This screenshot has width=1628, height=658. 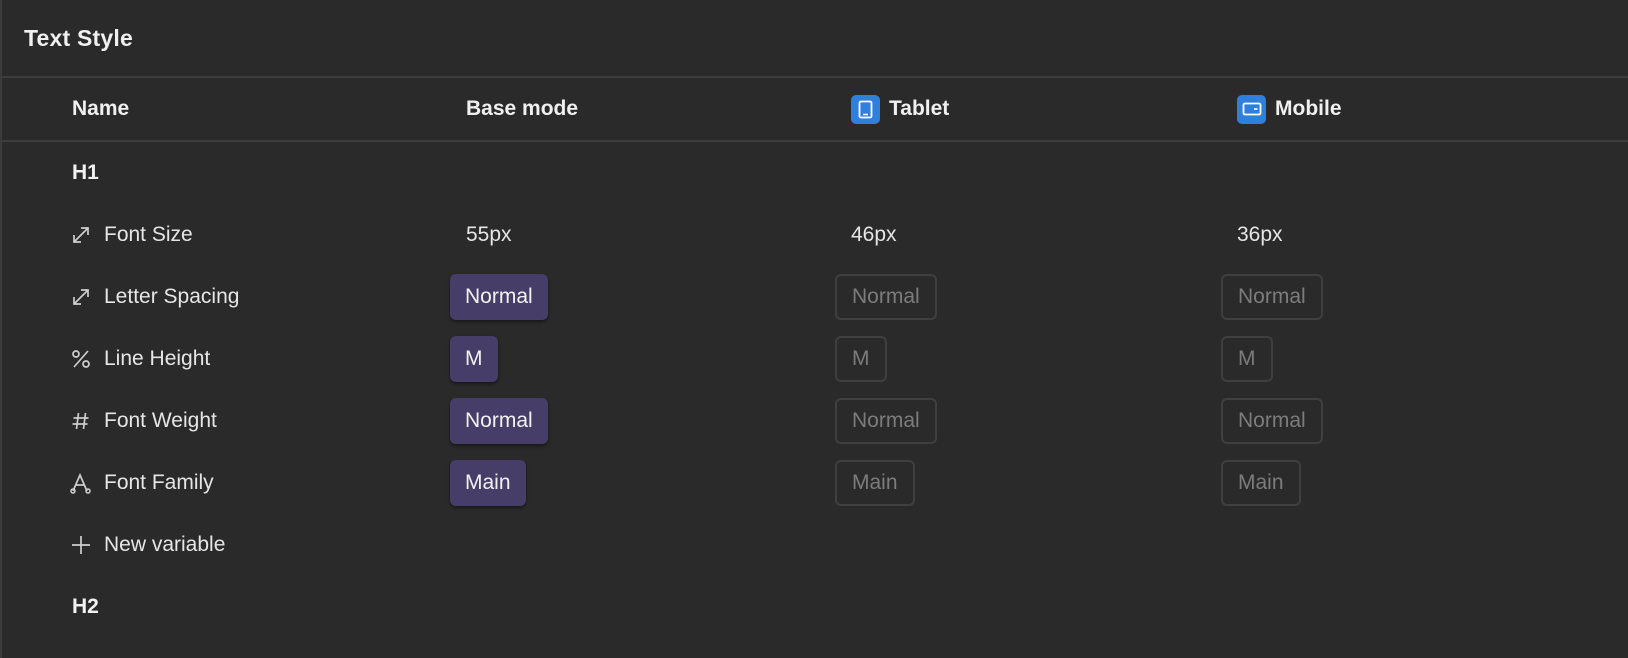 I want to click on column-header-base-label: Base mode, so click(x=522, y=108).